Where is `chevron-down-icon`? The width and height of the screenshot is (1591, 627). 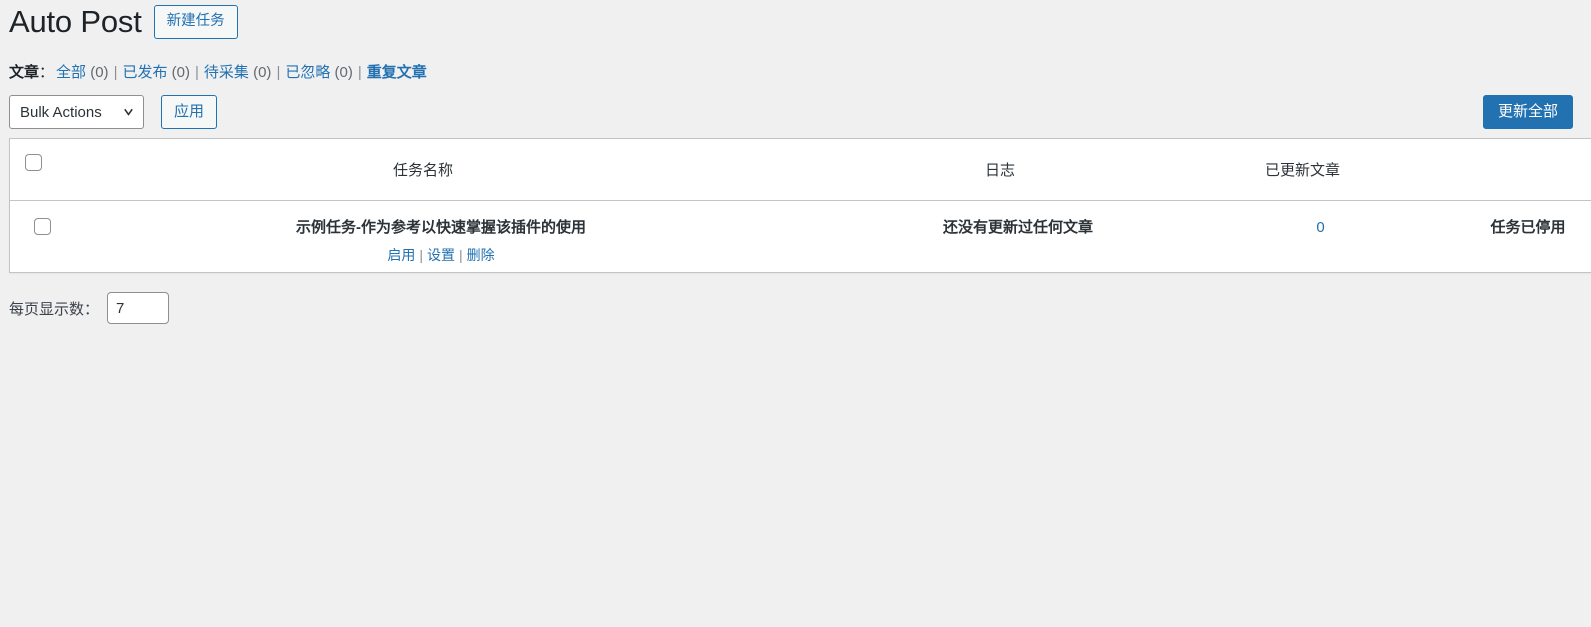
chevron-down-icon is located at coordinates (128, 112).